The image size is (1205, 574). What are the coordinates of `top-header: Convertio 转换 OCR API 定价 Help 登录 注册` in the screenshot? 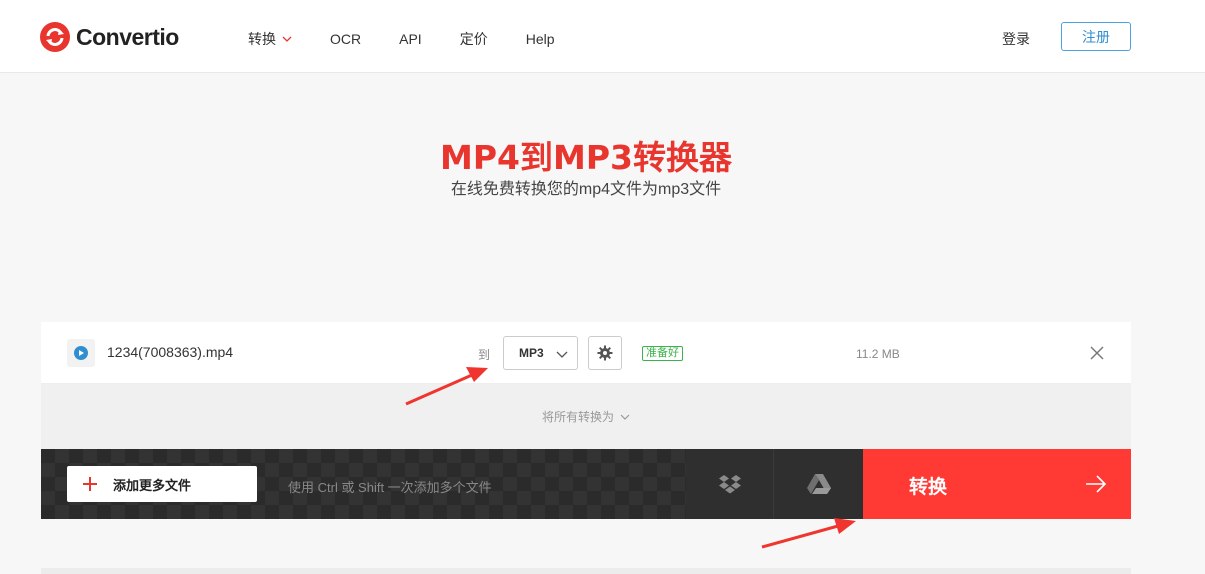 It's located at (602, 36).